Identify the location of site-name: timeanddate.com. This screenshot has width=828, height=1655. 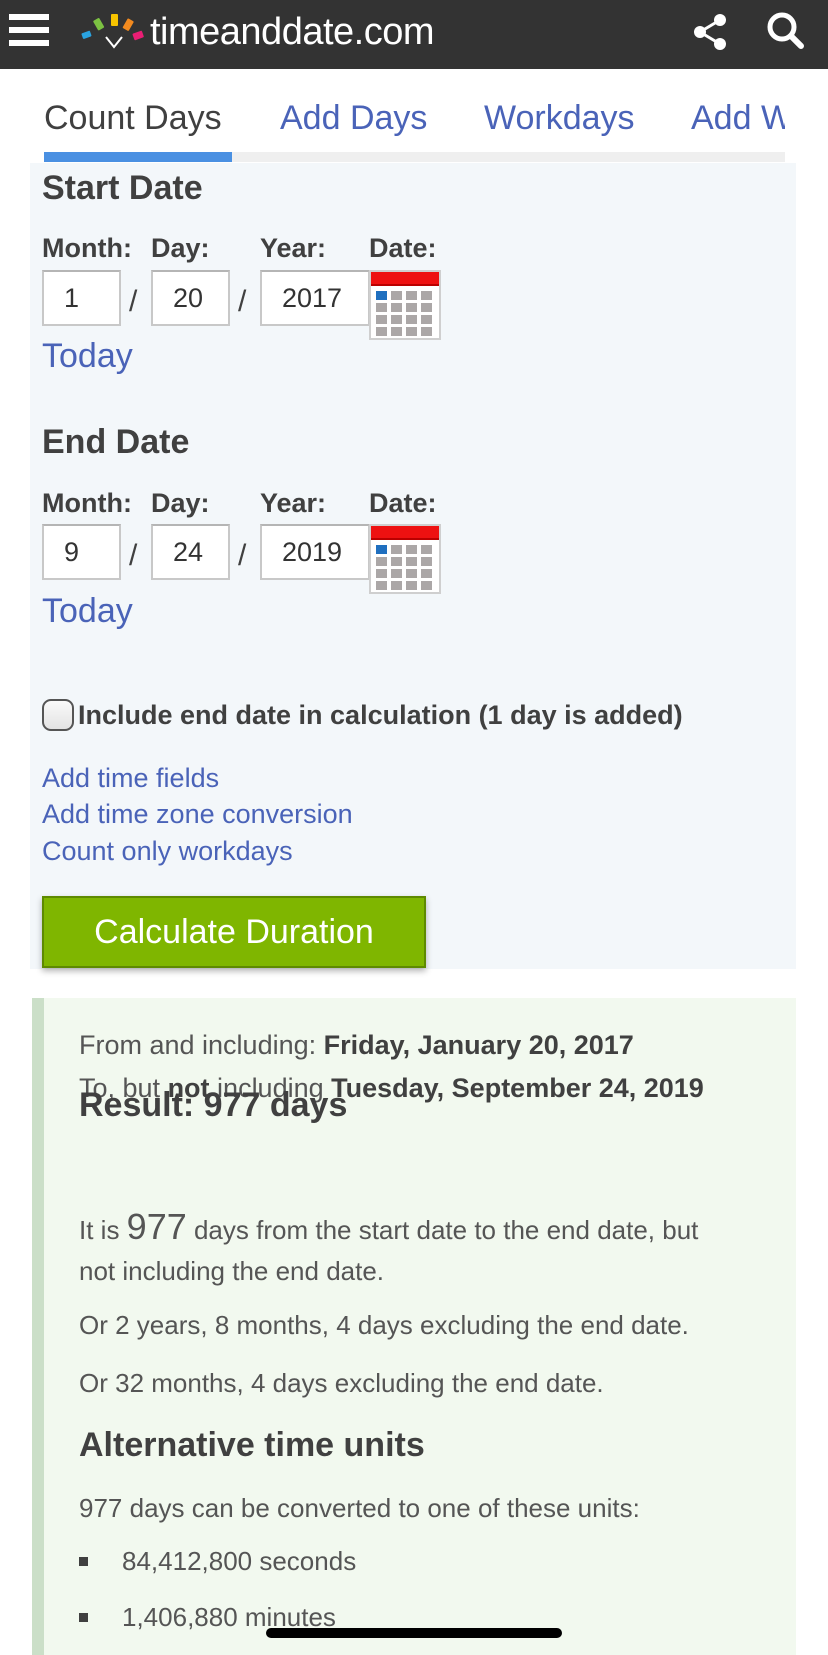
(292, 31).